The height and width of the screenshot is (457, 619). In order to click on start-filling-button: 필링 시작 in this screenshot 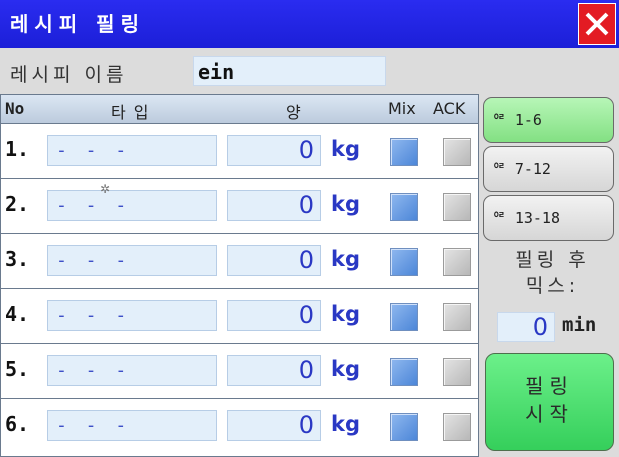, I will do `click(549, 402)`.